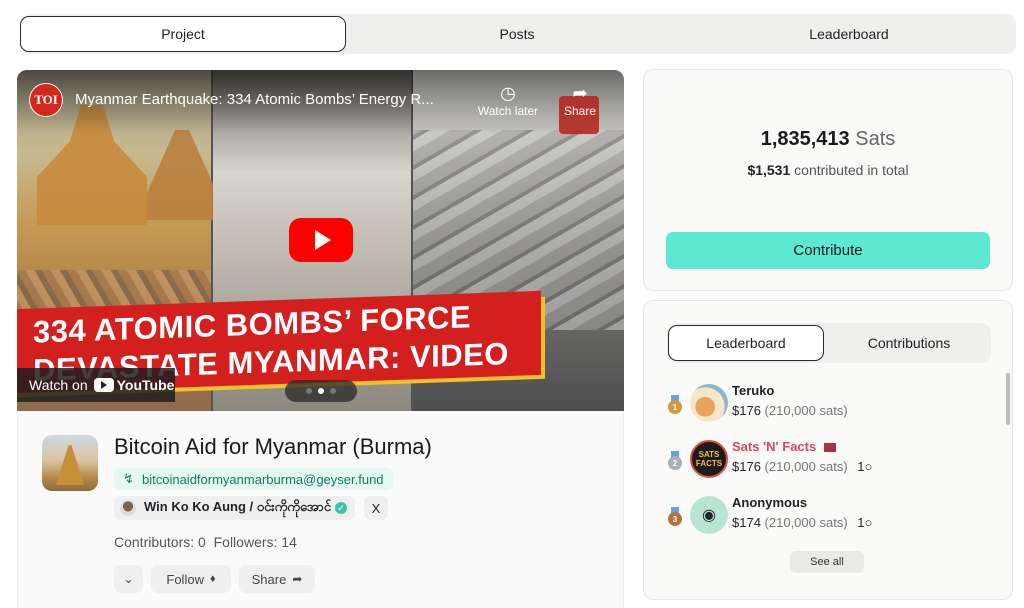 This screenshot has height=608, width=1024. I want to click on contribution-amount: $174 (210,000 sats) 1○, so click(802, 522).